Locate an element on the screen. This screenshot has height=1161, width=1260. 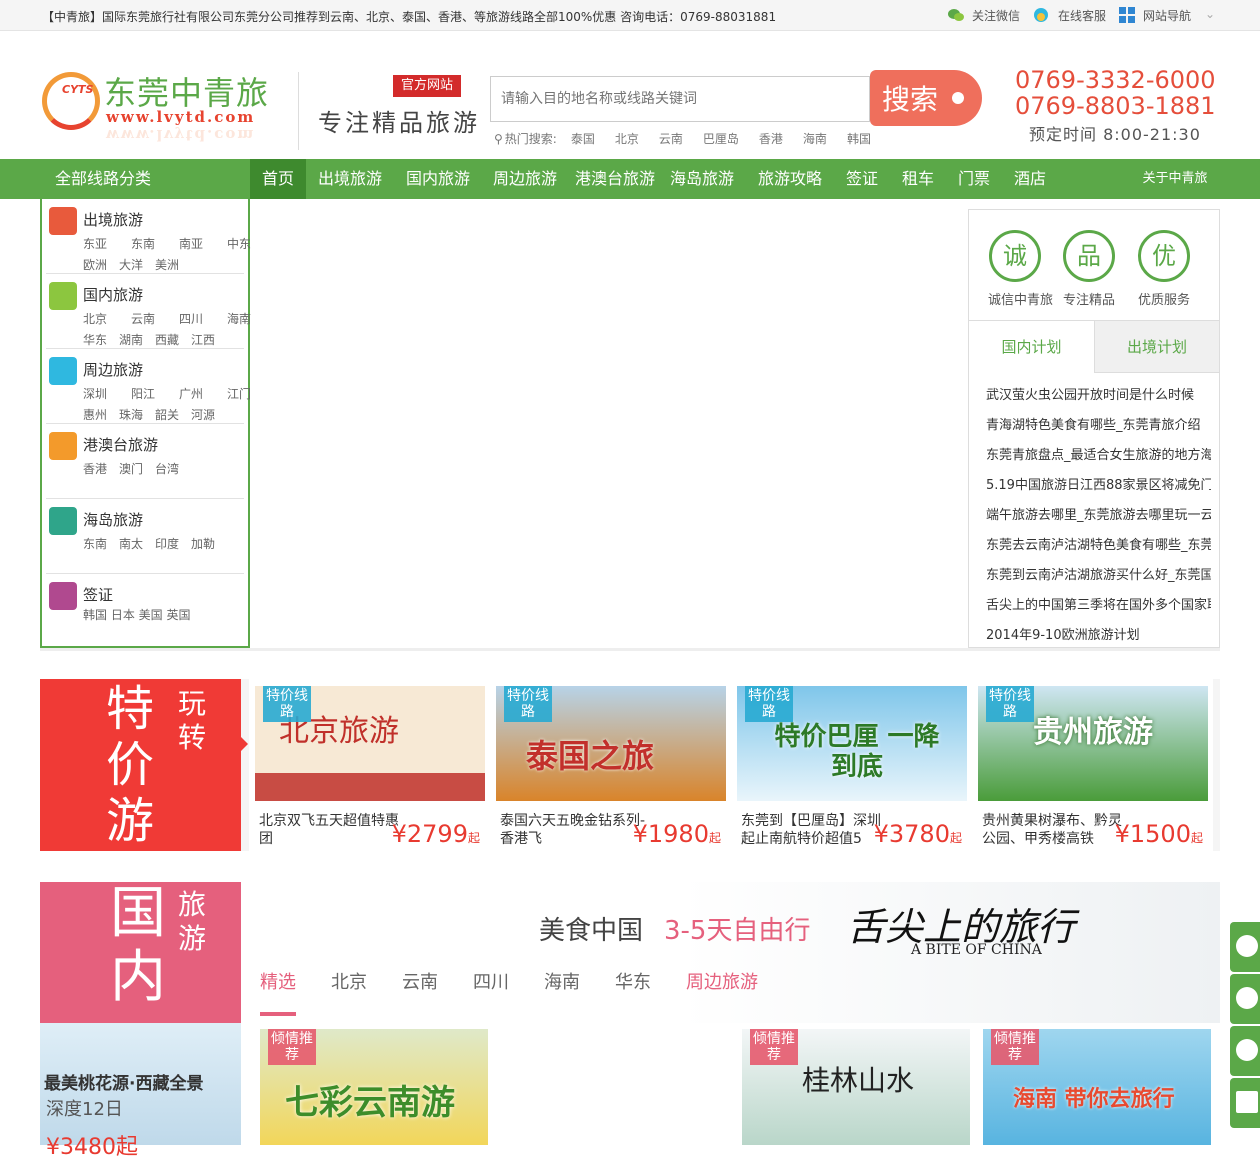
nav-item-nearby: 周边旅游 is located at coordinates (525, 179).